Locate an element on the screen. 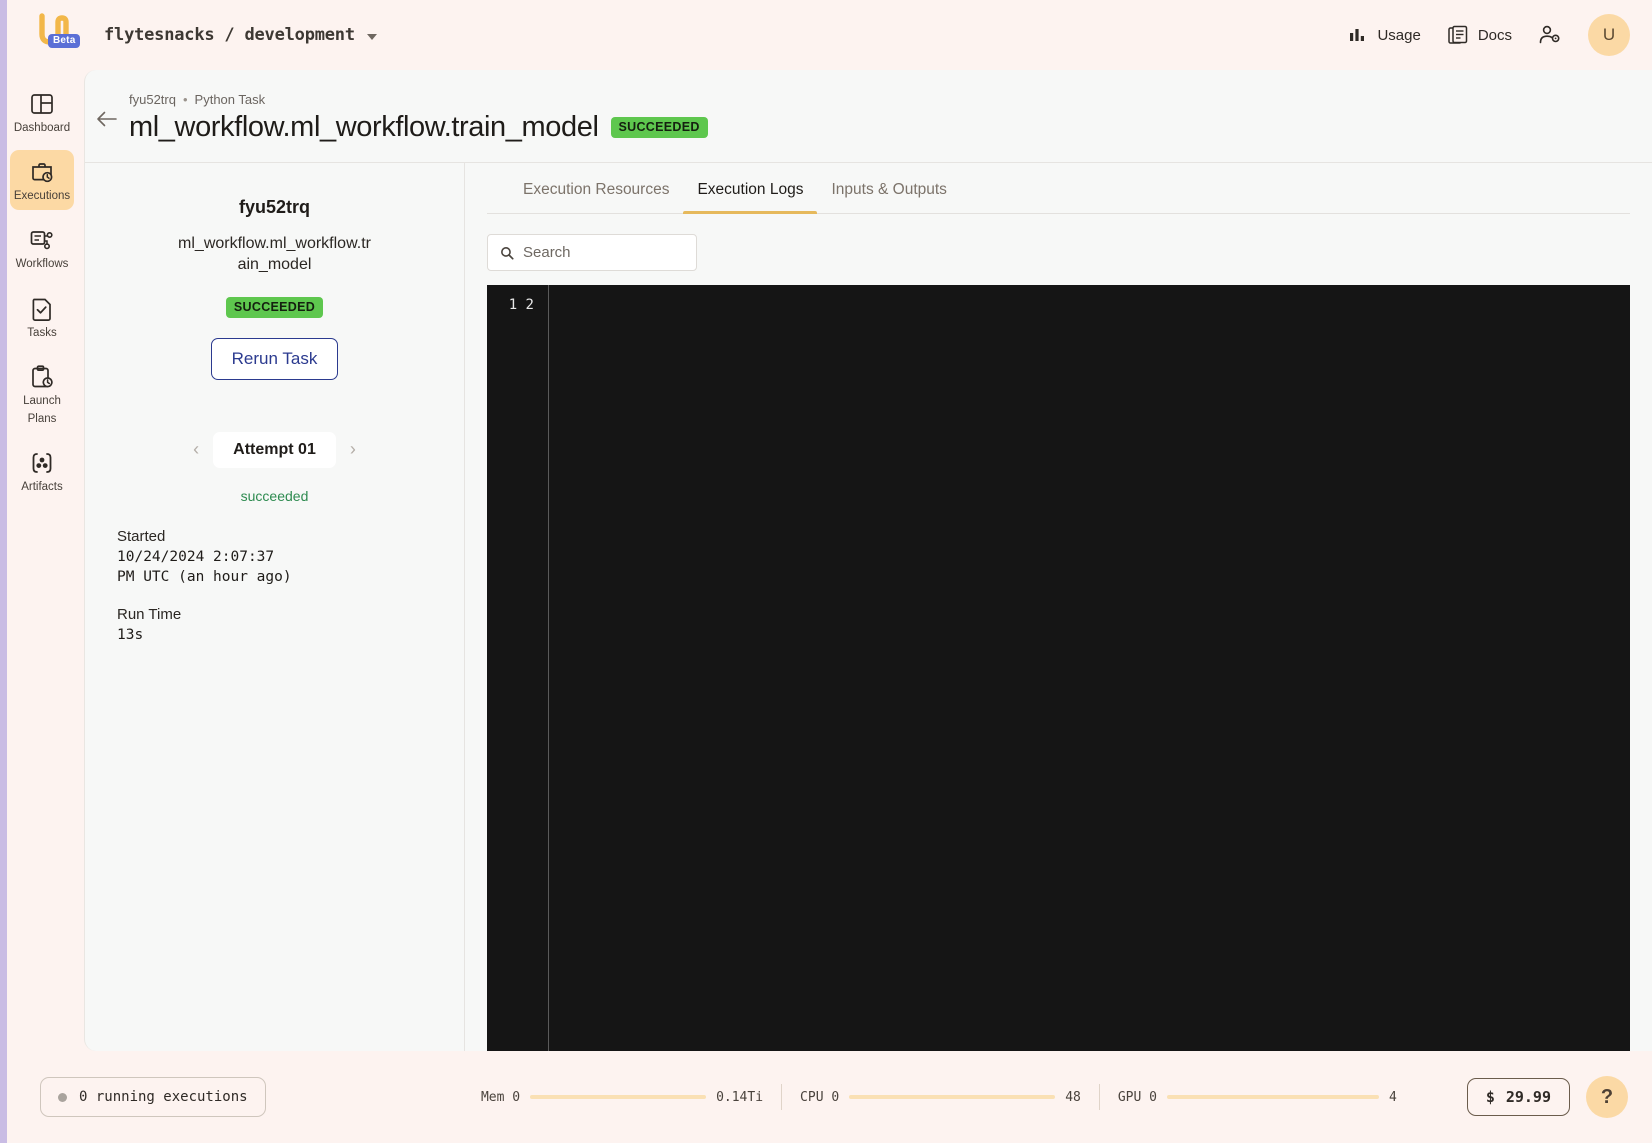 This screenshot has height=1143, width=1652. workflows-icon is located at coordinates (41, 240).